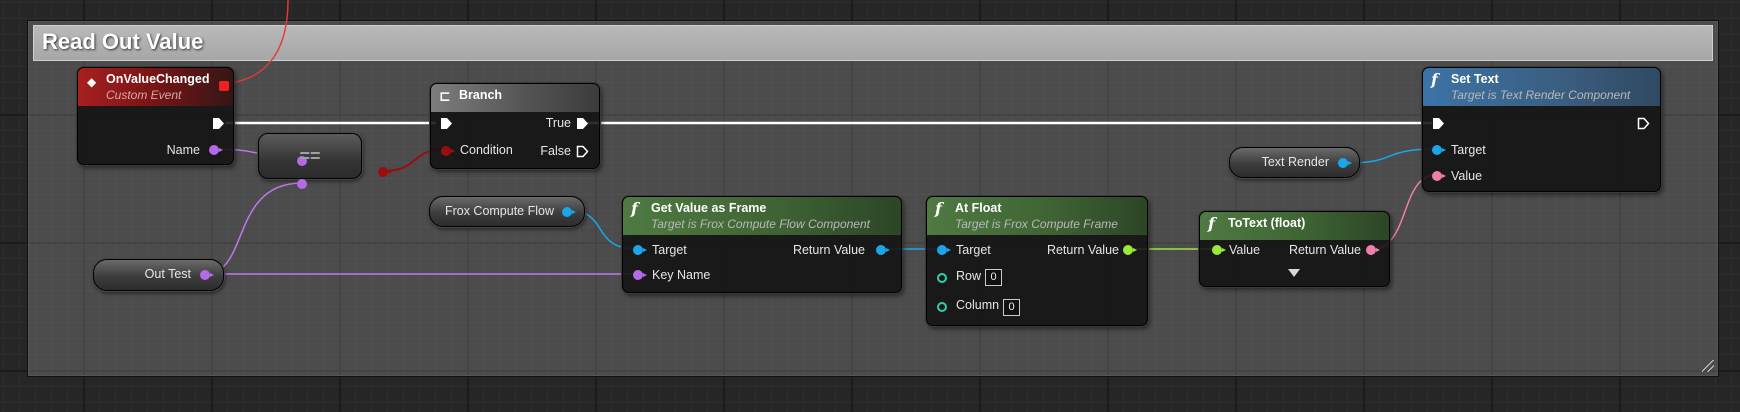 Image resolution: width=1740 pixels, height=412 pixels. I want to click on var-out-test: Out Test, so click(158, 275).